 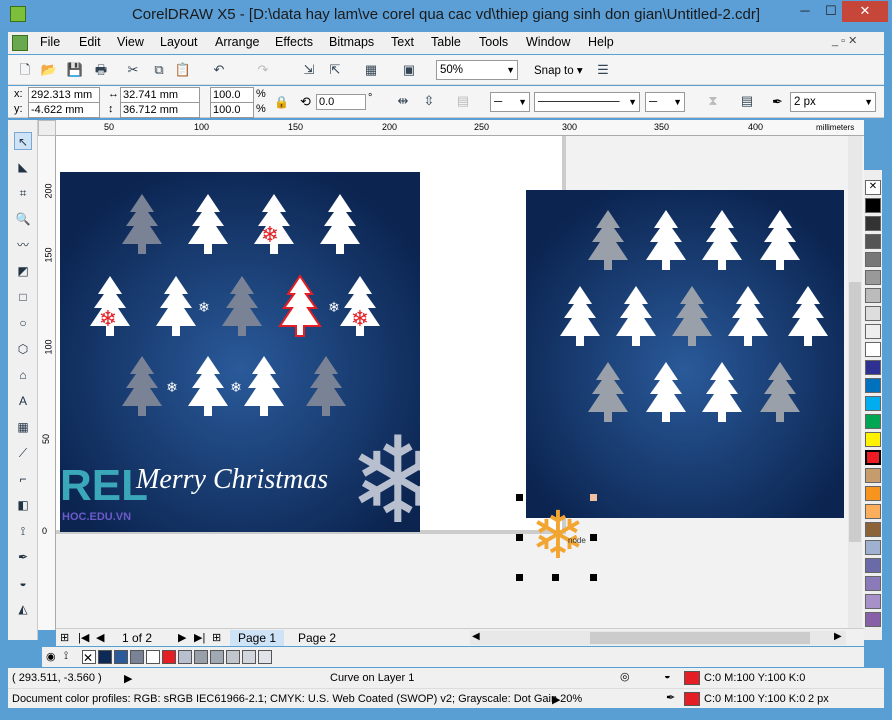 I want to click on rotation-angle-field: 0.0, so click(x=341, y=102).